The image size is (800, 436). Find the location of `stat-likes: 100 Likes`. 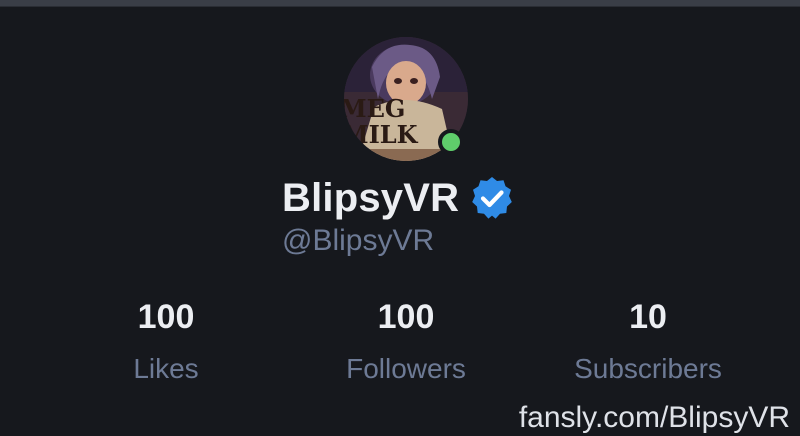

stat-likes: 100 Likes is located at coordinates (166, 341).